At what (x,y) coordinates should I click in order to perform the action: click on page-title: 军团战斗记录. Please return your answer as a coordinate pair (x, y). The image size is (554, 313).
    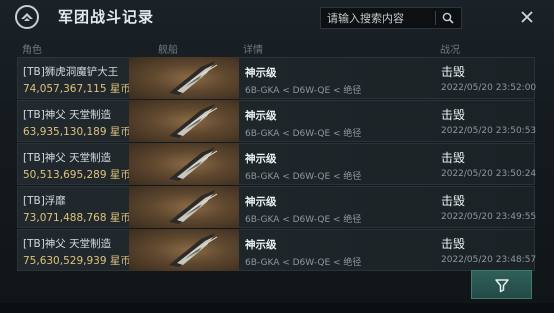
    Looking at the image, I should click on (106, 17).